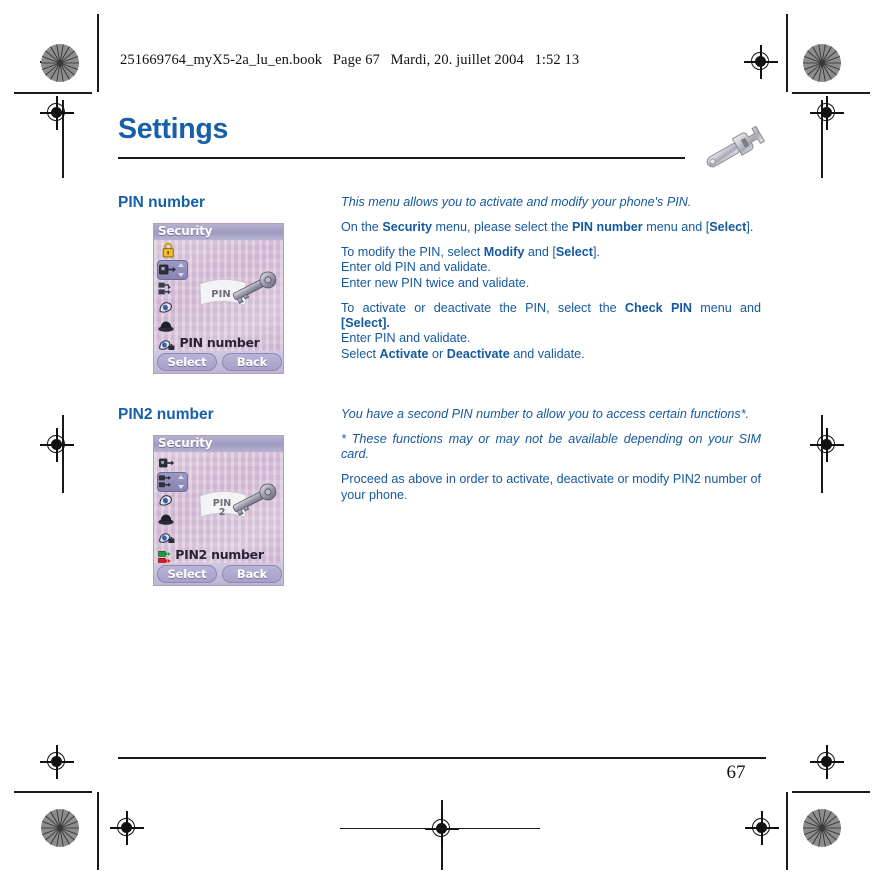 Image resolution: width=884 pixels, height=884 pixels. What do you see at coordinates (171, 538) in the screenshot?
I see `operator-lock-icon` at bounding box center [171, 538].